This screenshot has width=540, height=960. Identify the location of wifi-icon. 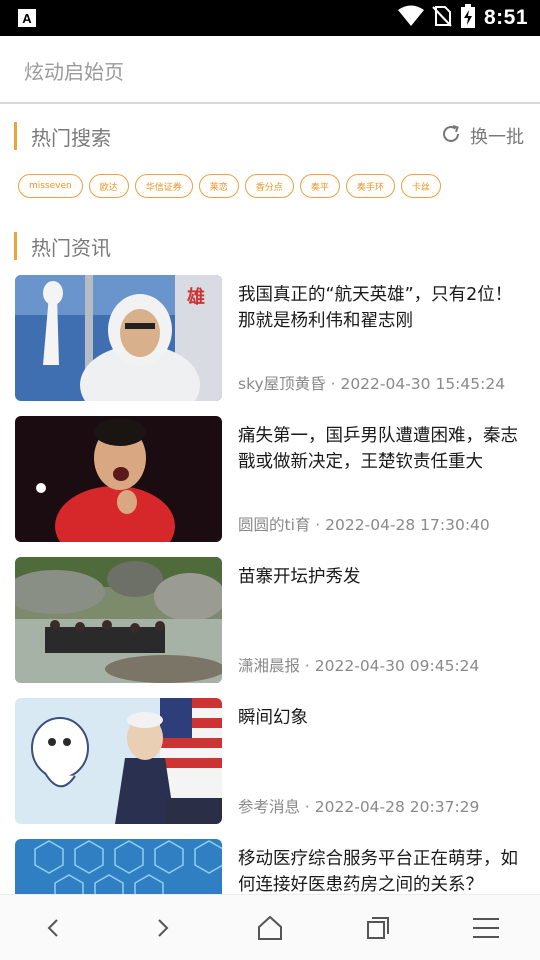
(410, 18).